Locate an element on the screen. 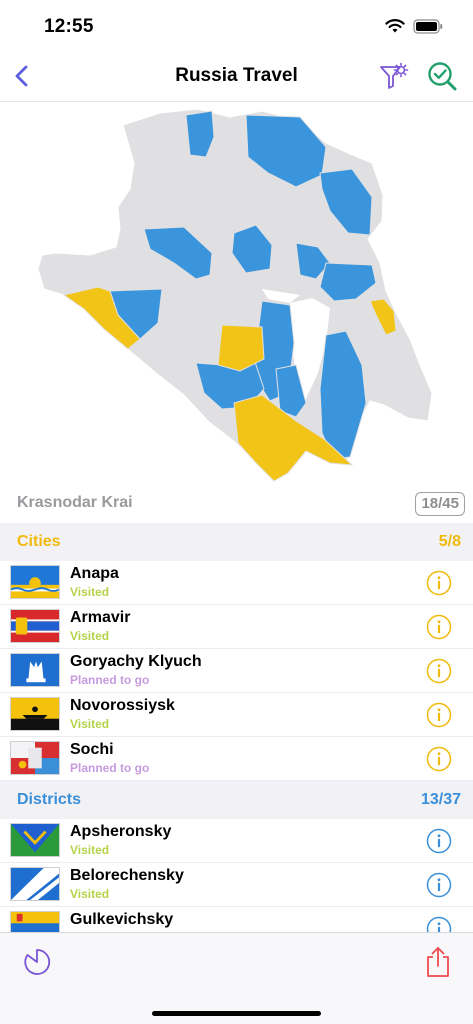 This screenshot has width=473, height=1024. status-icons is located at coordinates (413, 26).